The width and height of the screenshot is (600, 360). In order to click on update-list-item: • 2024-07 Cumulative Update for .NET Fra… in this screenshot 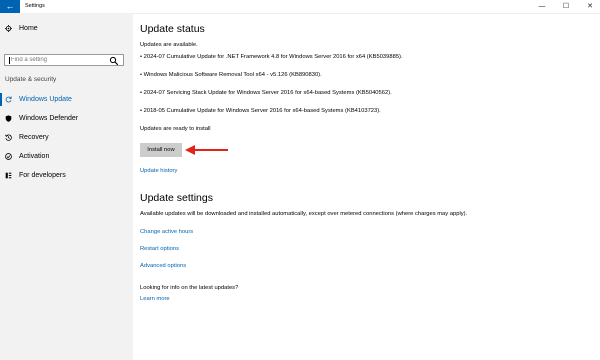, I will do `click(271, 57)`.